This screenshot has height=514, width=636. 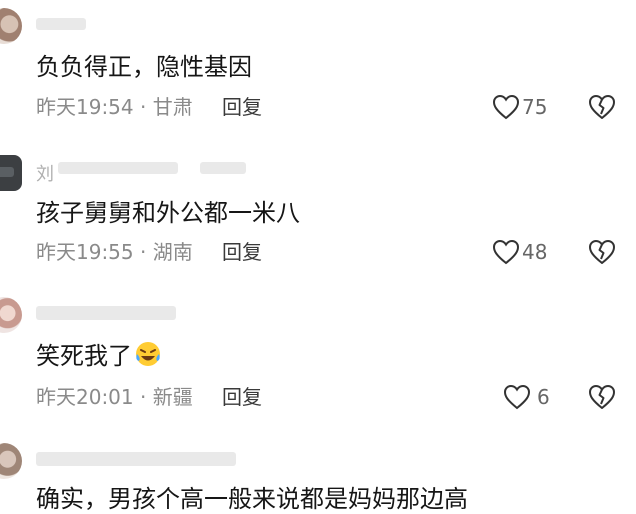 I want to click on laughing-tears-emoji, so click(x=148, y=357).